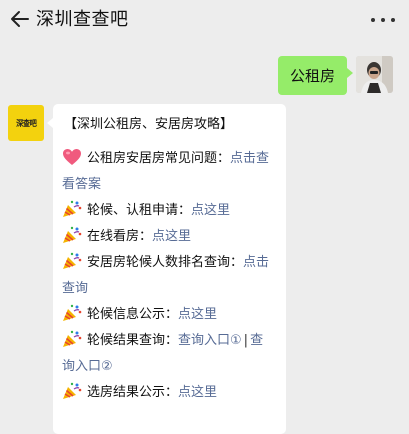 The height and width of the screenshot is (434, 409). I want to click on list-item: 轮候信息公示：点这里, so click(169, 315).